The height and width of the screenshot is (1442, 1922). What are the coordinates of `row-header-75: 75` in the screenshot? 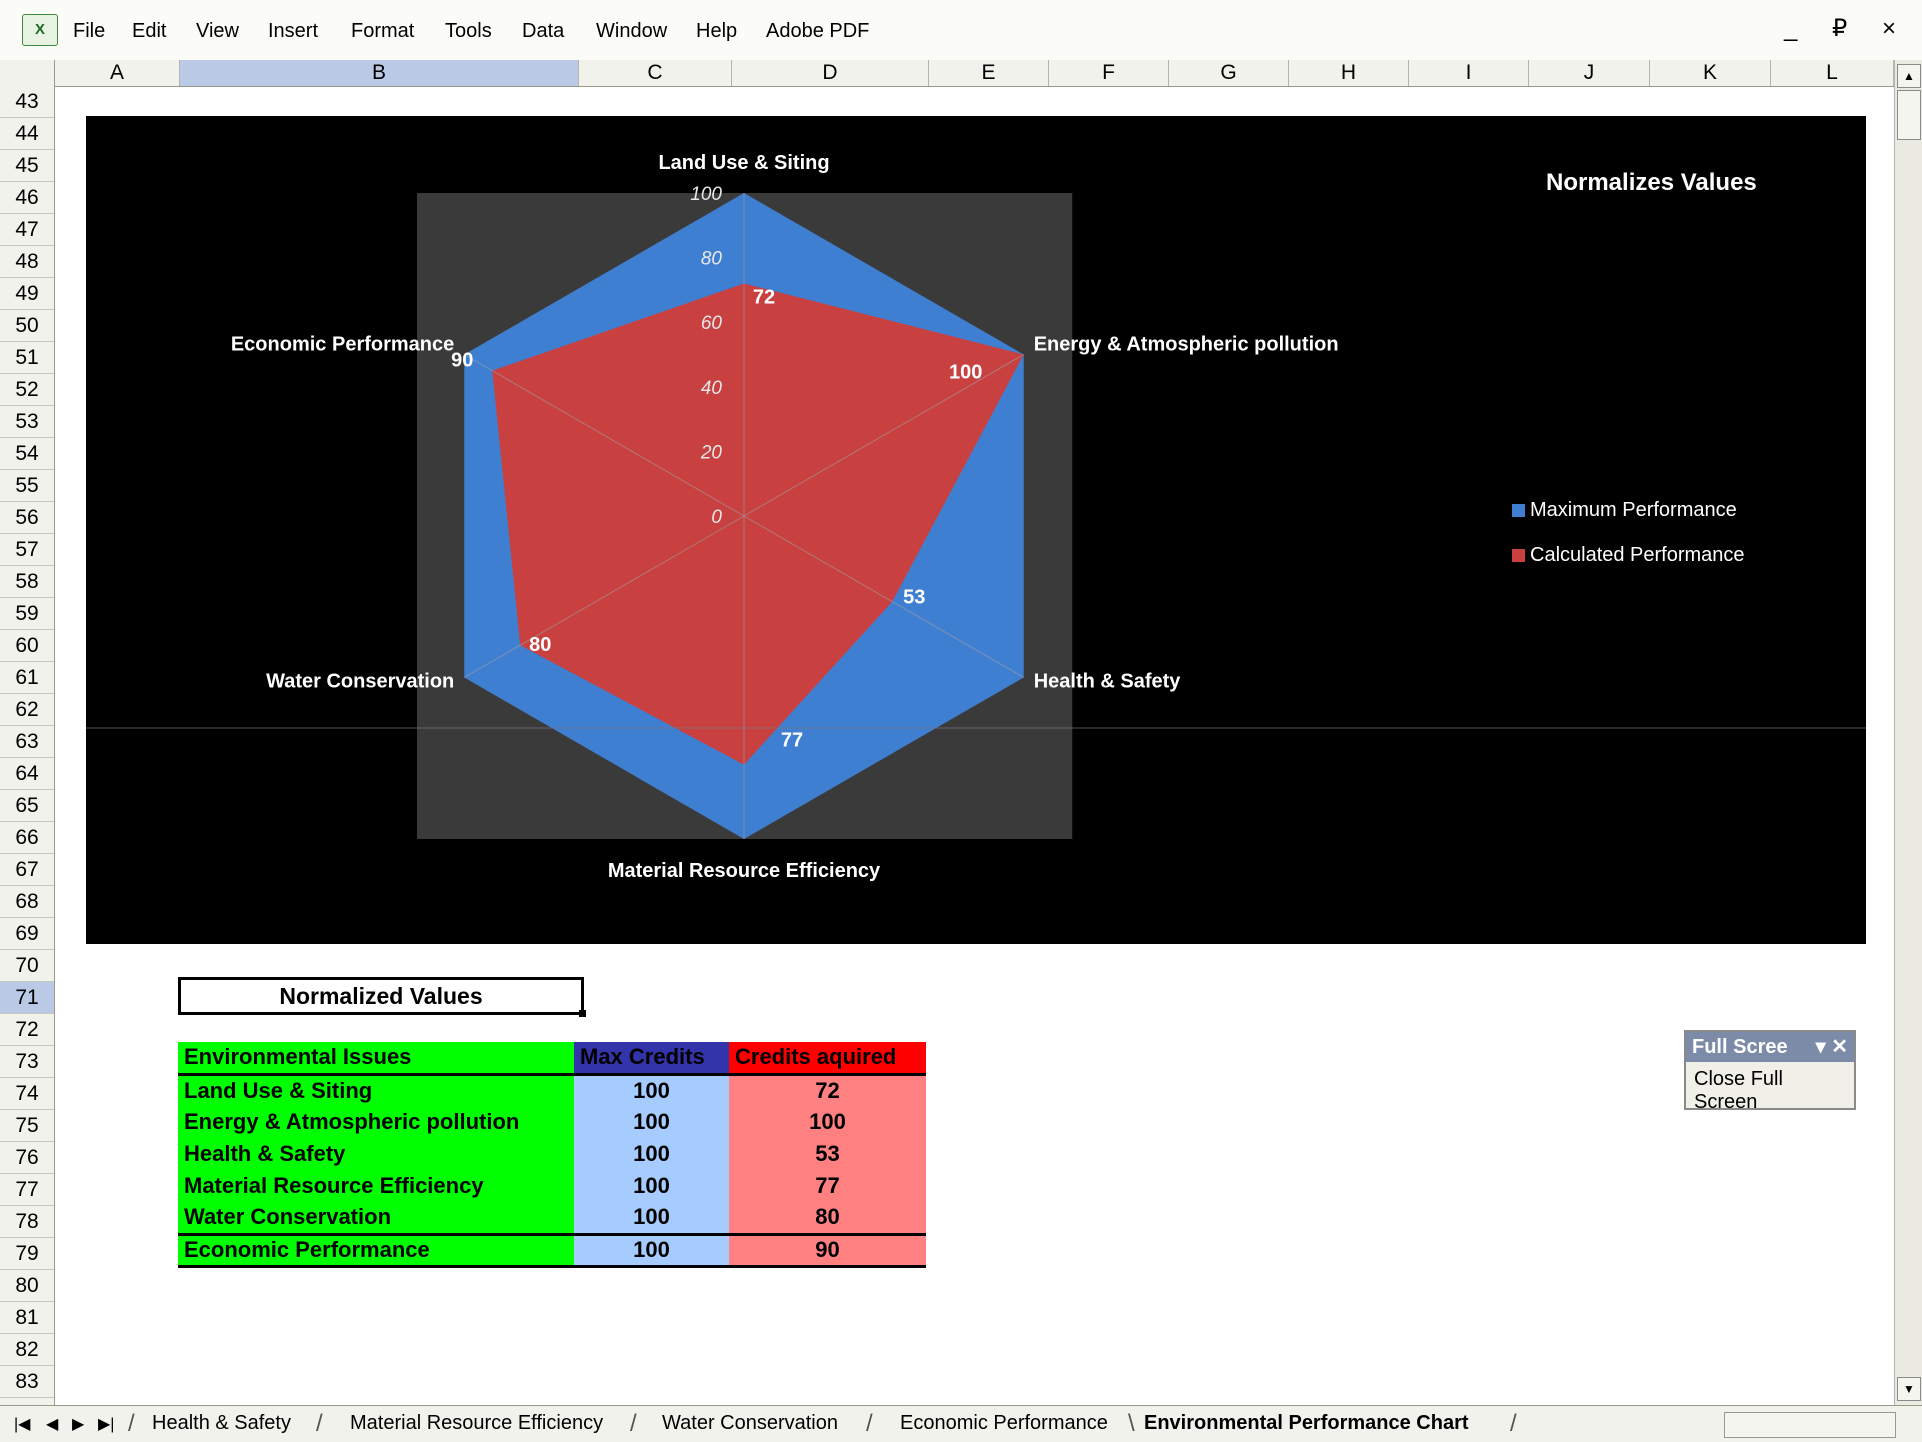 It's located at (27, 1126).